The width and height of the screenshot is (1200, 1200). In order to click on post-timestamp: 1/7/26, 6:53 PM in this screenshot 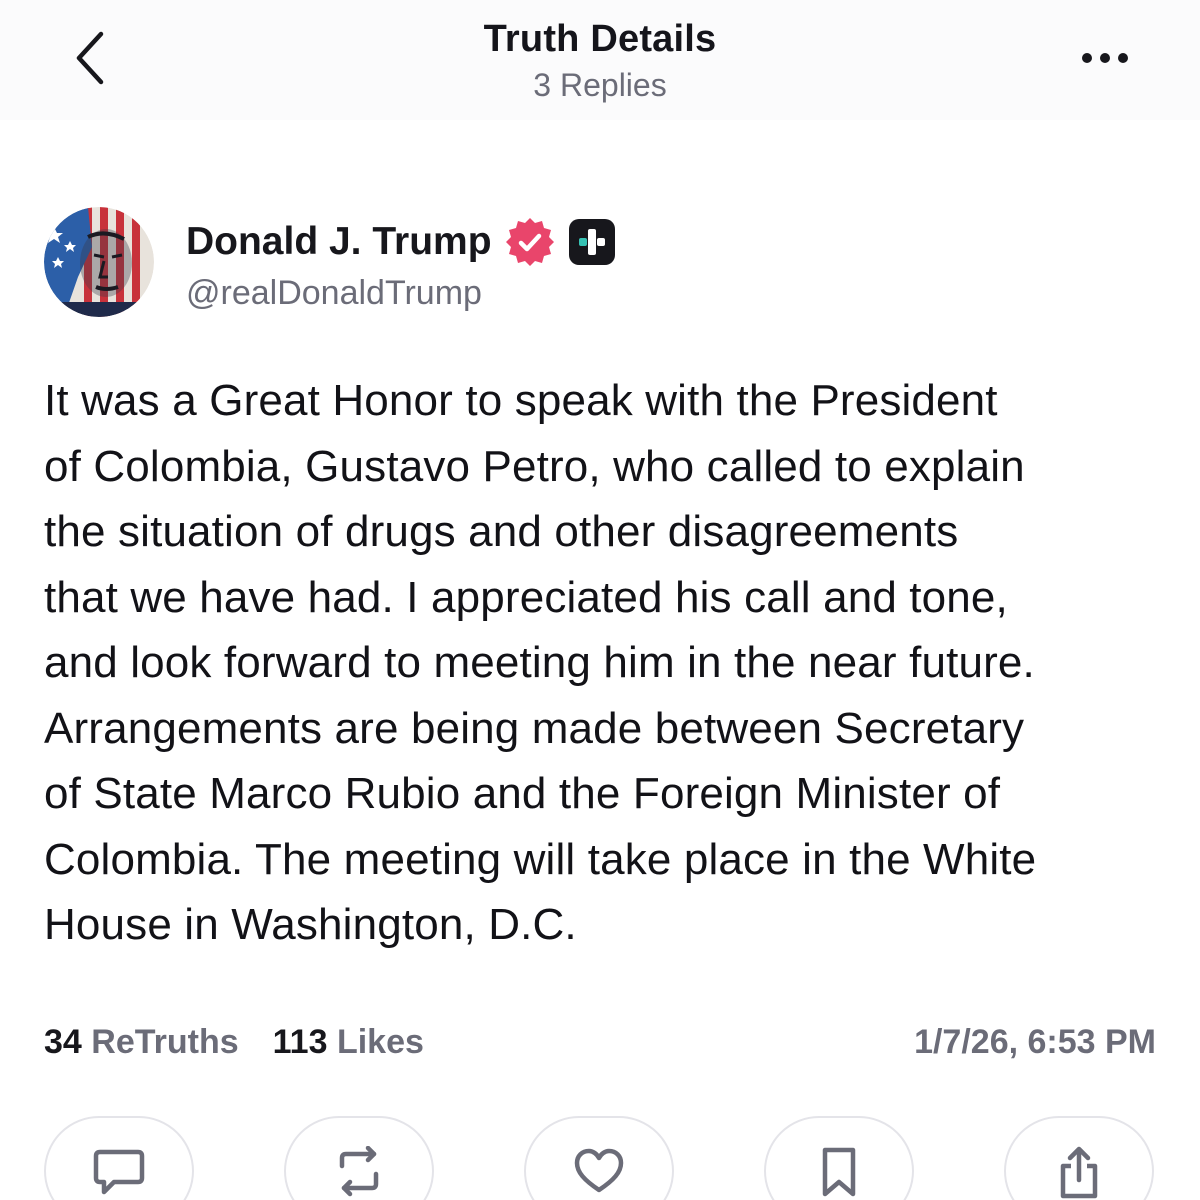, I will do `click(1035, 1041)`.